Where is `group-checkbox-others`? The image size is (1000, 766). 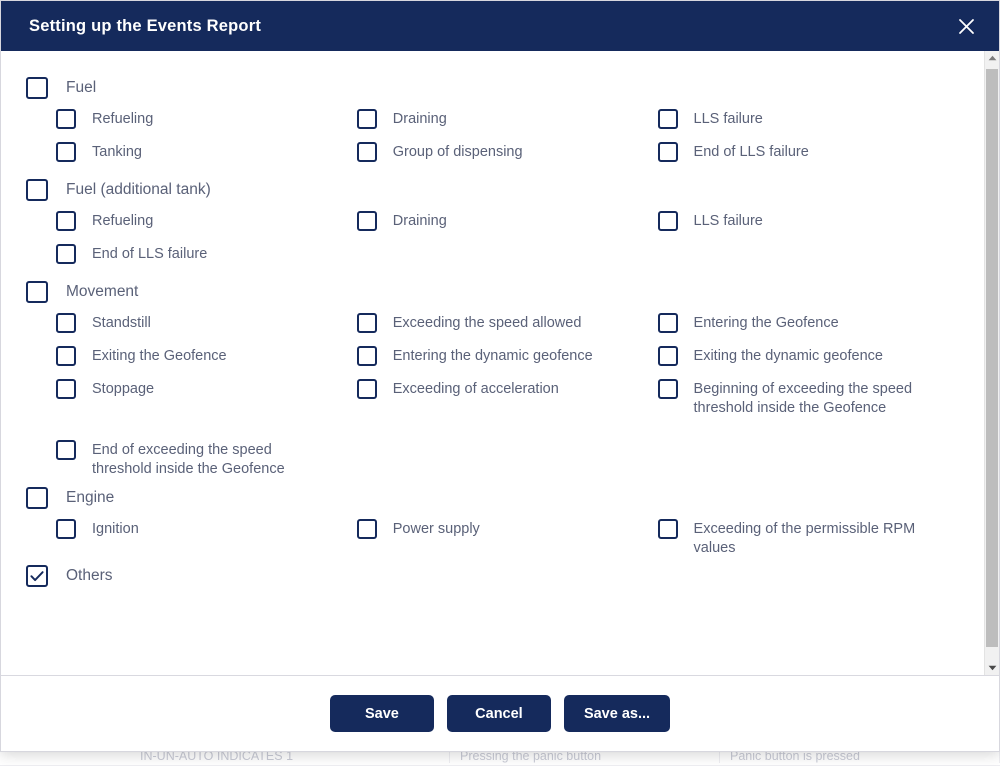
group-checkbox-others is located at coordinates (37, 576).